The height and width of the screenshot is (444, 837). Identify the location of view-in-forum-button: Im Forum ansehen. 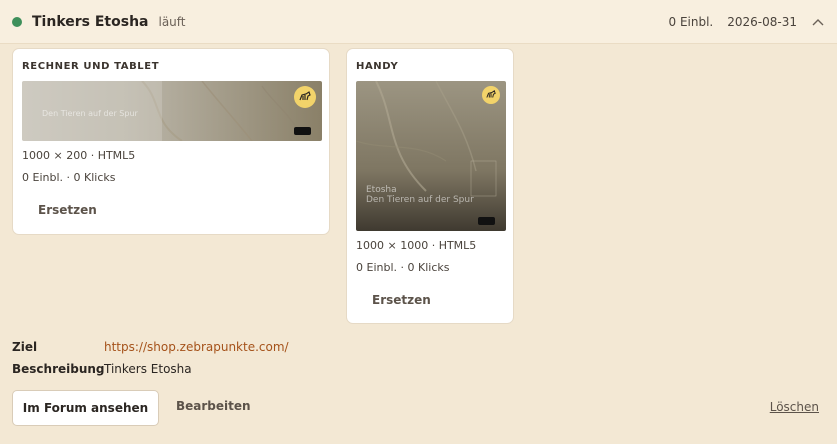
(85, 408).